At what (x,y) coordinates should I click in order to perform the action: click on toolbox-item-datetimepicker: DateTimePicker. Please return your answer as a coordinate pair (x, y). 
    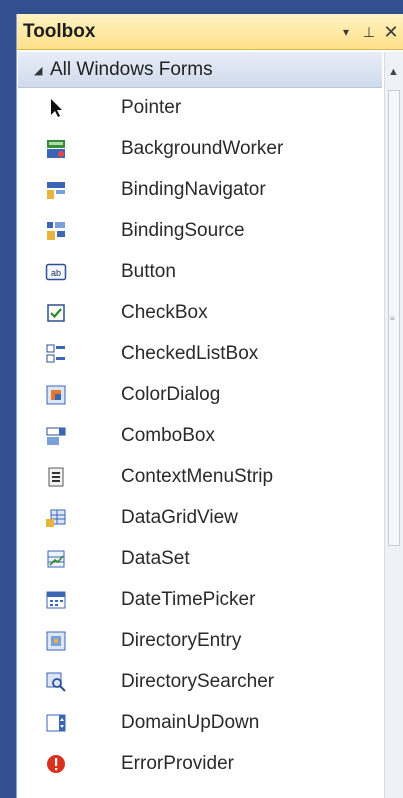
    Looking at the image, I should click on (200, 600).